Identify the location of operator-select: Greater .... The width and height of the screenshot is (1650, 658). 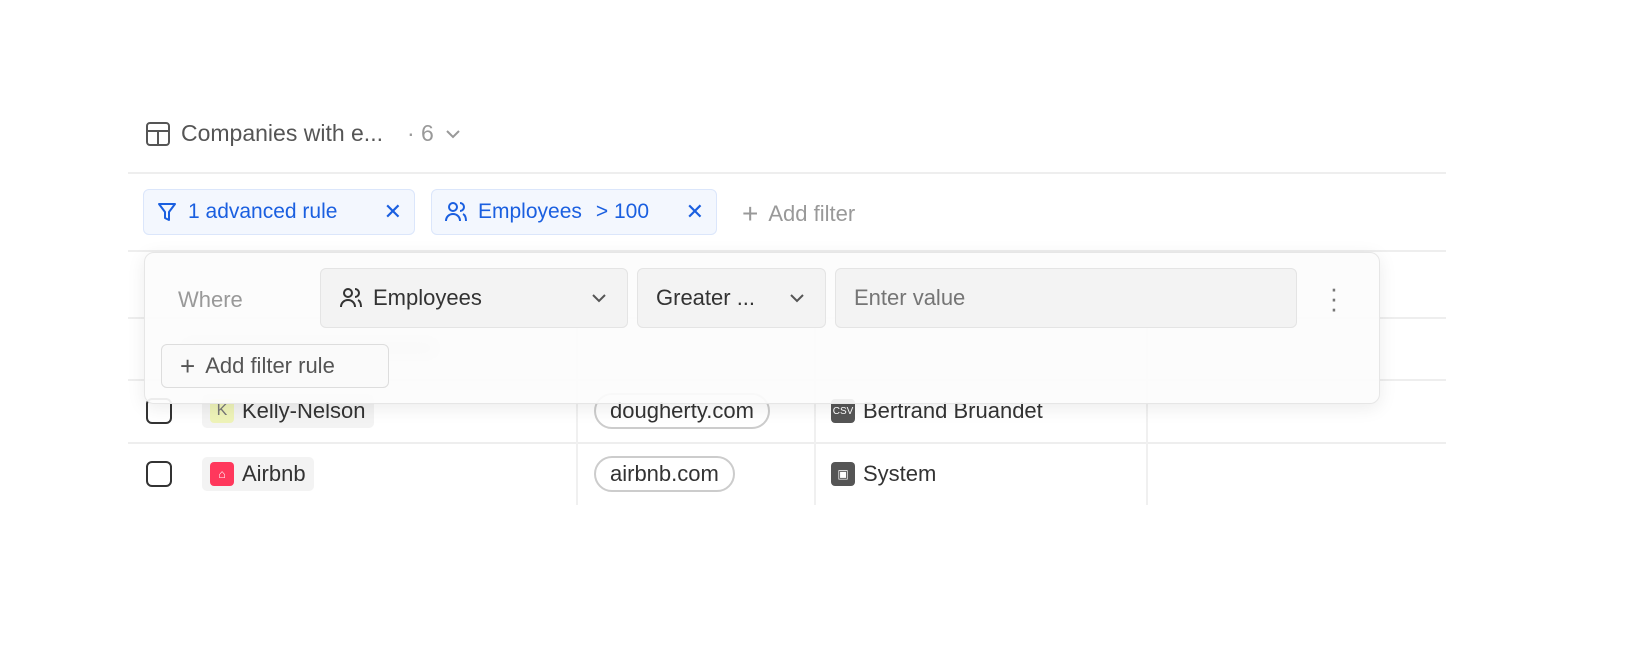
(731, 298).